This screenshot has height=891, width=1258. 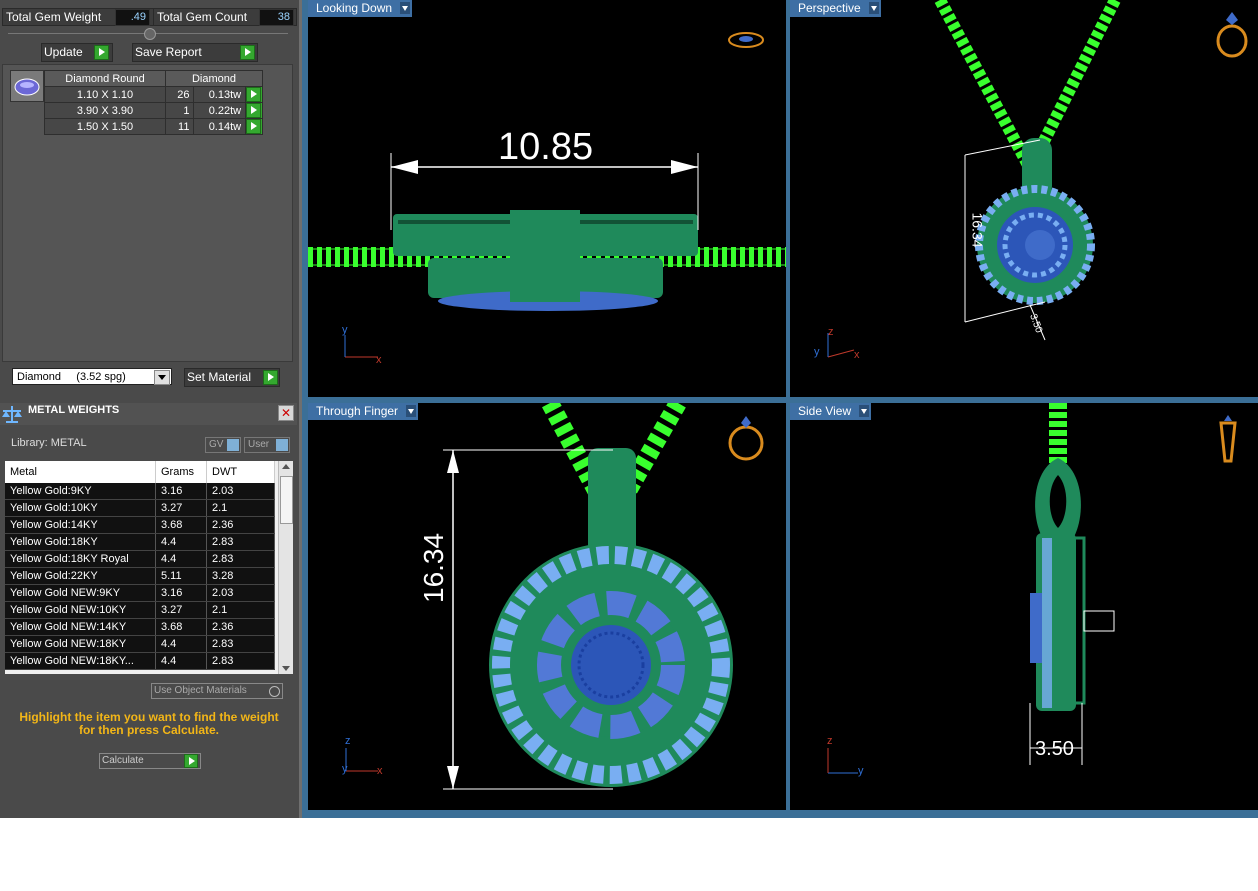 I want to click on metal-row: Yellow Gold NEW:18KY... 4.4 2.83, so click(x=140, y=661).